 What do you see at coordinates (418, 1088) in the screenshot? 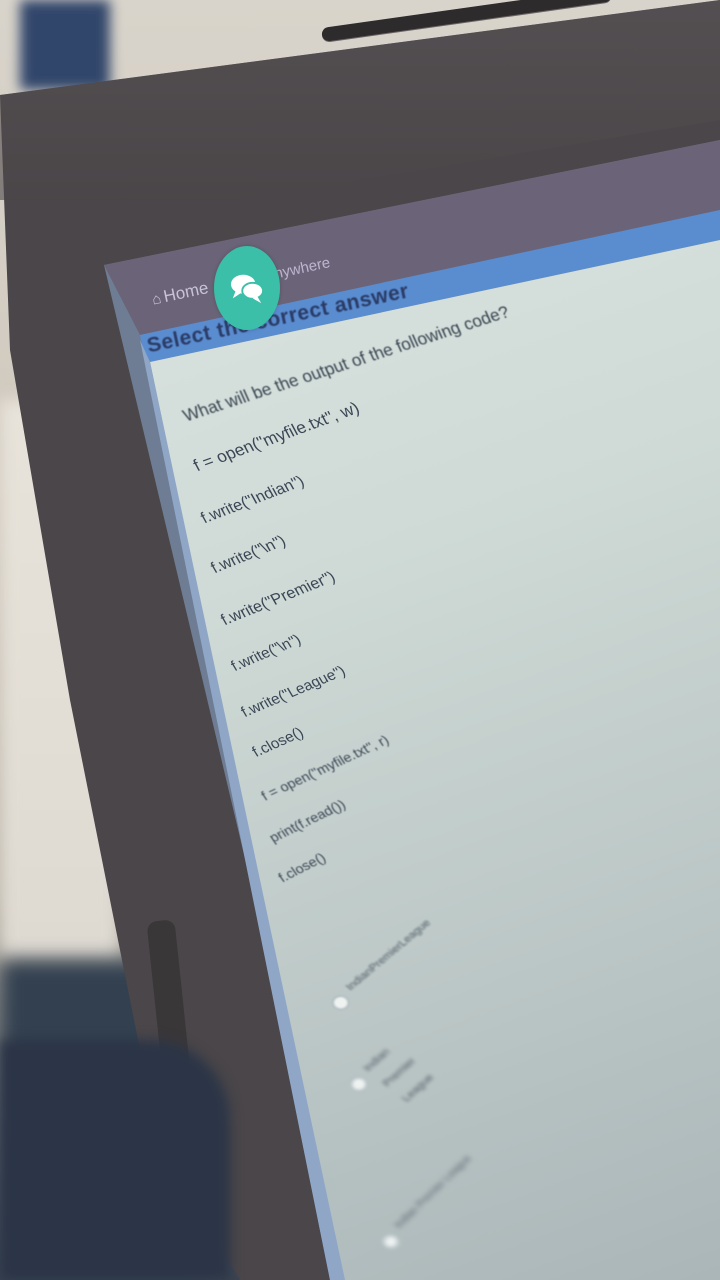
I see `option-label-line: League` at bounding box center [418, 1088].